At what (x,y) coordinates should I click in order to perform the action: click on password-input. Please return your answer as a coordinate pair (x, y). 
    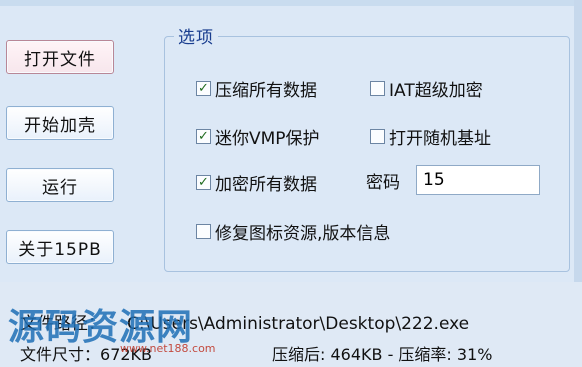
    Looking at the image, I should click on (478, 180).